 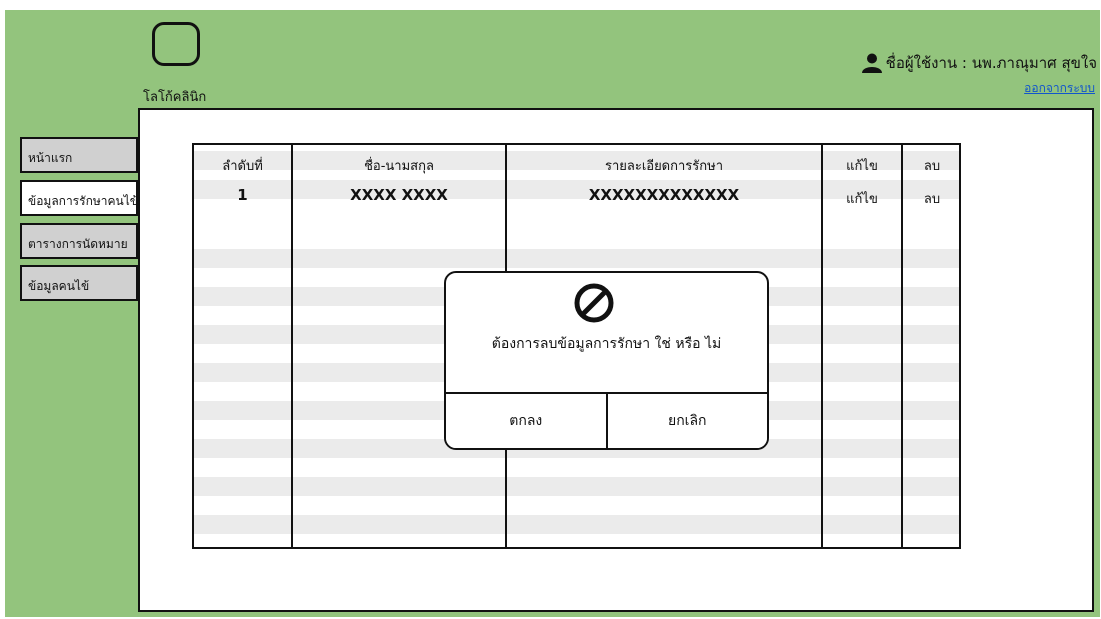 I want to click on row-delete-button: ลบ, so click(x=931, y=198).